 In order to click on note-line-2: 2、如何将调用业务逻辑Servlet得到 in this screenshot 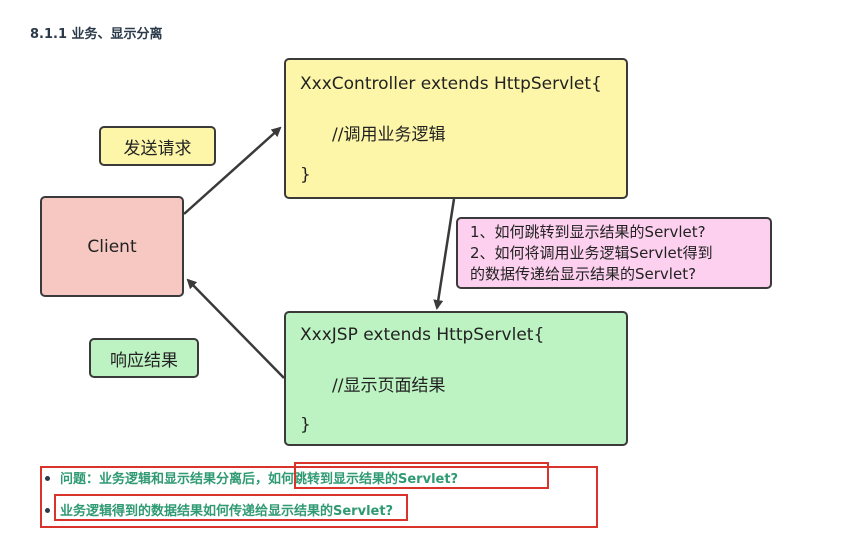, I will do `click(591, 253)`.